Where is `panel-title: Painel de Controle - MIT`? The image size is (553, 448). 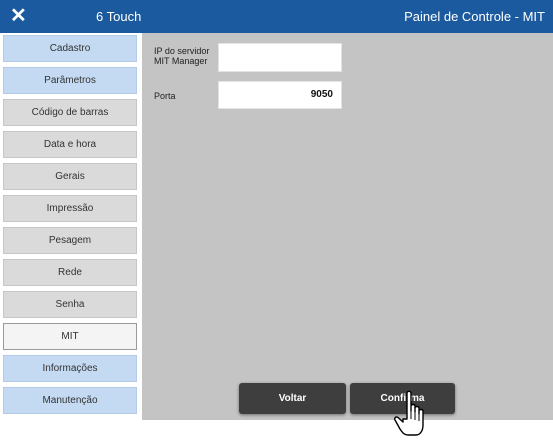
panel-title: Painel de Controle - MIT is located at coordinates (474, 16).